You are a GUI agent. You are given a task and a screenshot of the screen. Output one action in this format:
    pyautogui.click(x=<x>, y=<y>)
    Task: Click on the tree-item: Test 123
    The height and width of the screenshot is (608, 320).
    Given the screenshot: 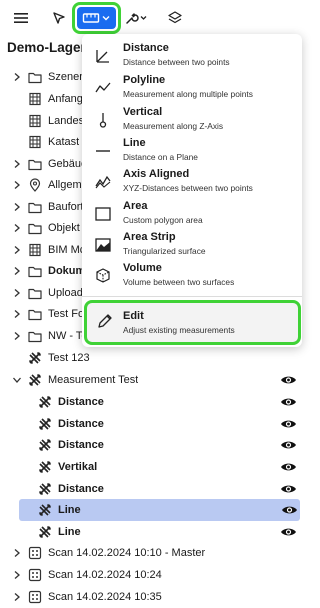 What is the action you would take?
    pyautogui.click(x=152, y=358)
    